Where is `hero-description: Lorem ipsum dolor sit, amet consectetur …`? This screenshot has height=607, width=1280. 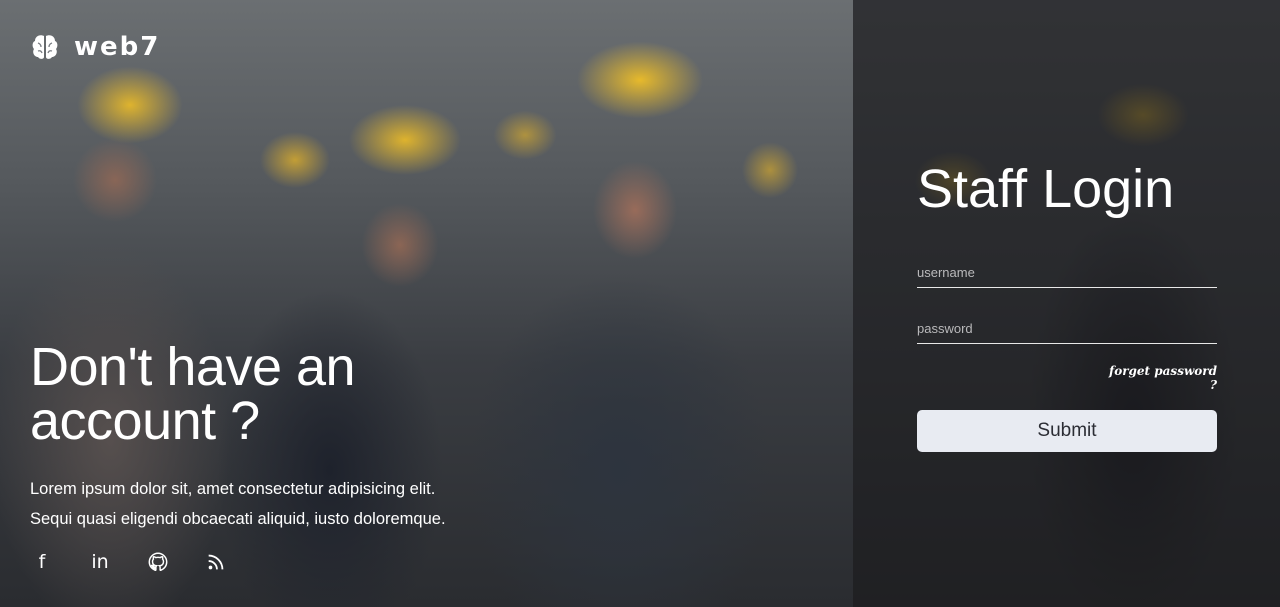 hero-description: Lorem ipsum dolor sit, amet consectetur … is located at coordinates (238, 504).